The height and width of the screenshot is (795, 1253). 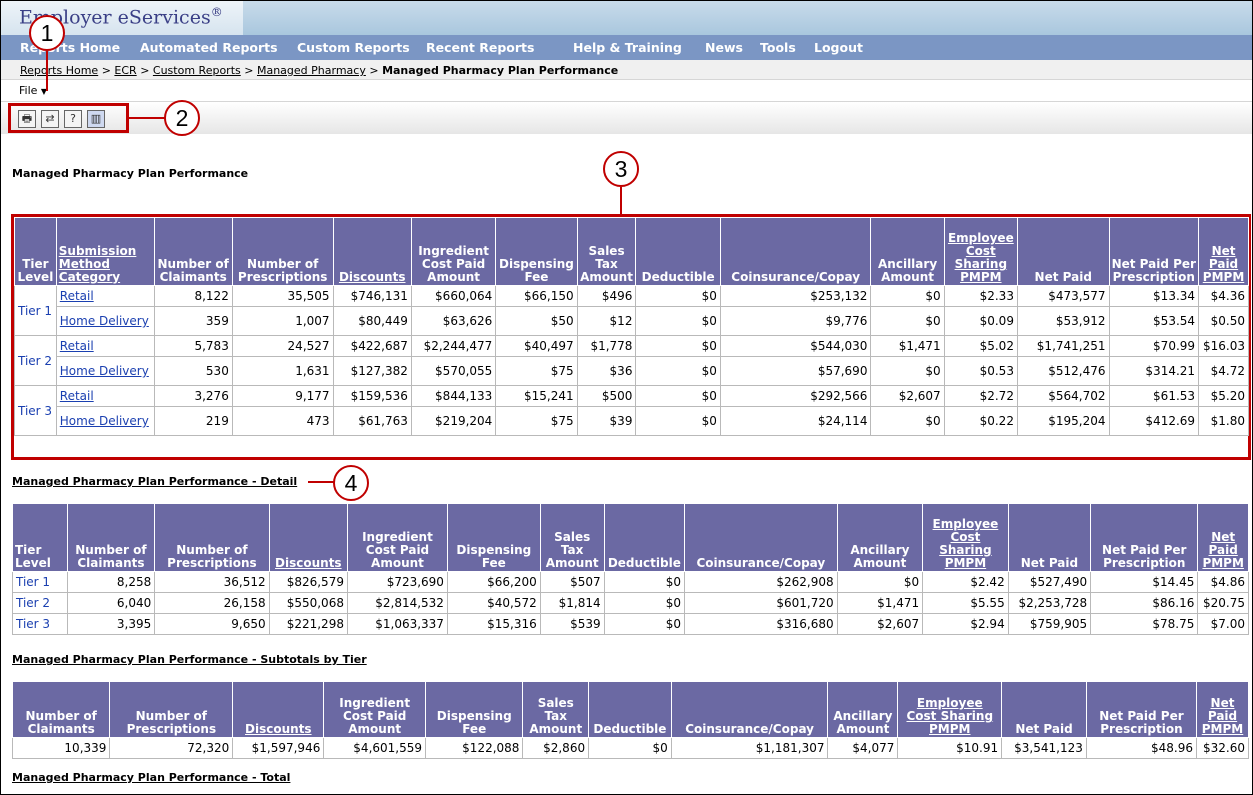 What do you see at coordinates (193, 396) in the screenshot?
I see `table-cell: 3,276` at bounding box center [193, 396].